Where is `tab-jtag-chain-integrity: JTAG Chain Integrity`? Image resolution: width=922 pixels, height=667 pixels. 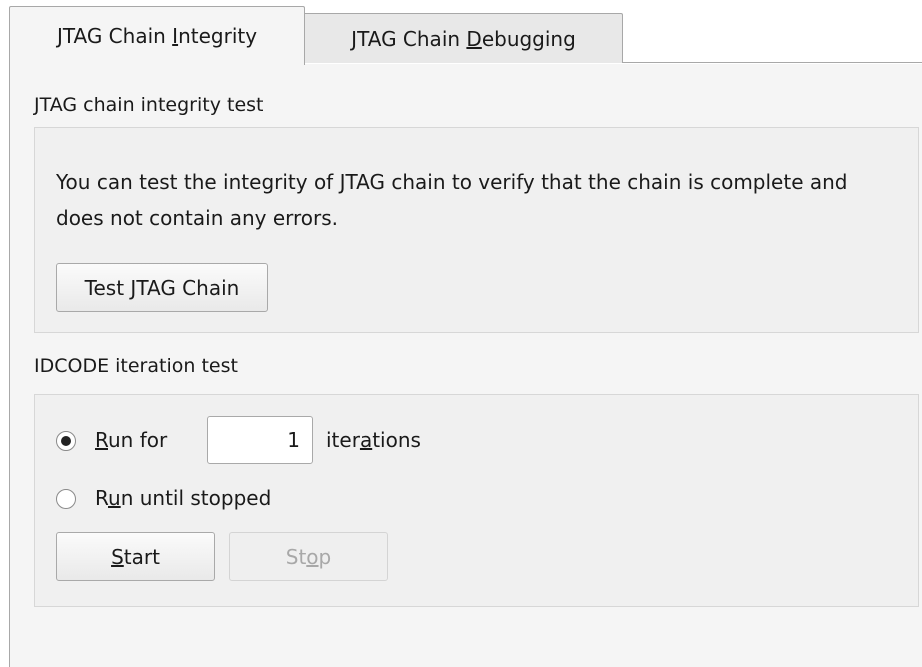 tab-jtag-chain-integrity: JTAG Chain Integrity is located at coordinates (157, 35).